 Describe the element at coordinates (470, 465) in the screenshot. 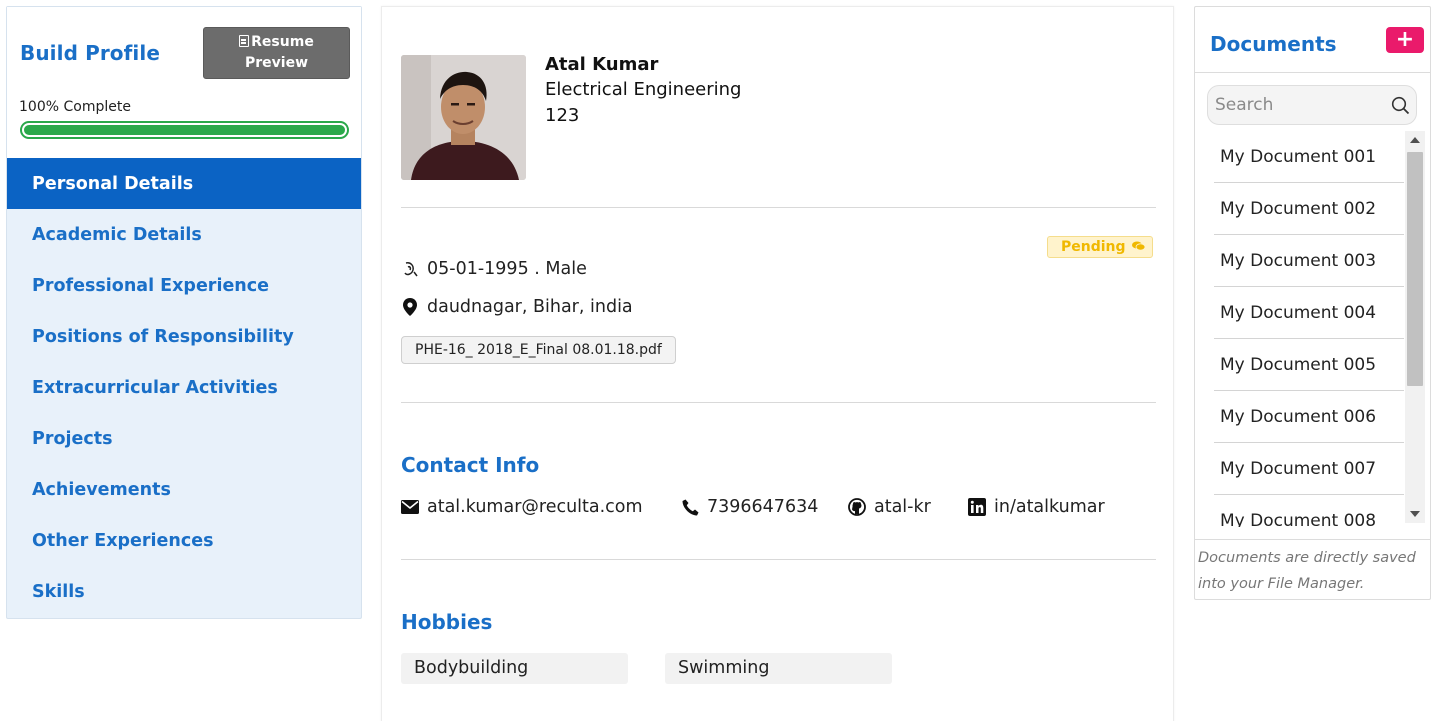

I see `contact-info-title: Contact Info` at that location.